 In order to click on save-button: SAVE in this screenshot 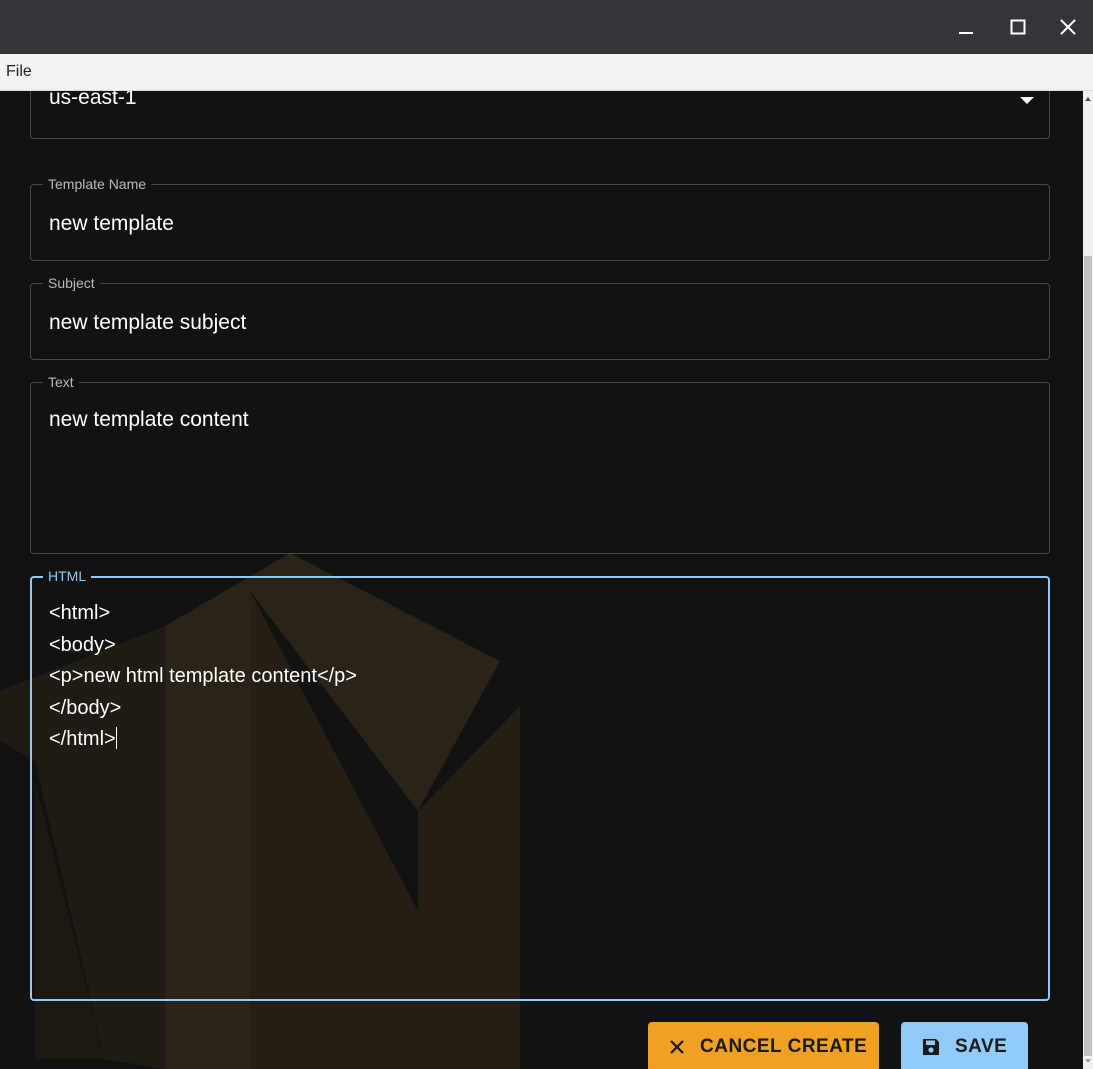, I will do `click(964, 1045)`.